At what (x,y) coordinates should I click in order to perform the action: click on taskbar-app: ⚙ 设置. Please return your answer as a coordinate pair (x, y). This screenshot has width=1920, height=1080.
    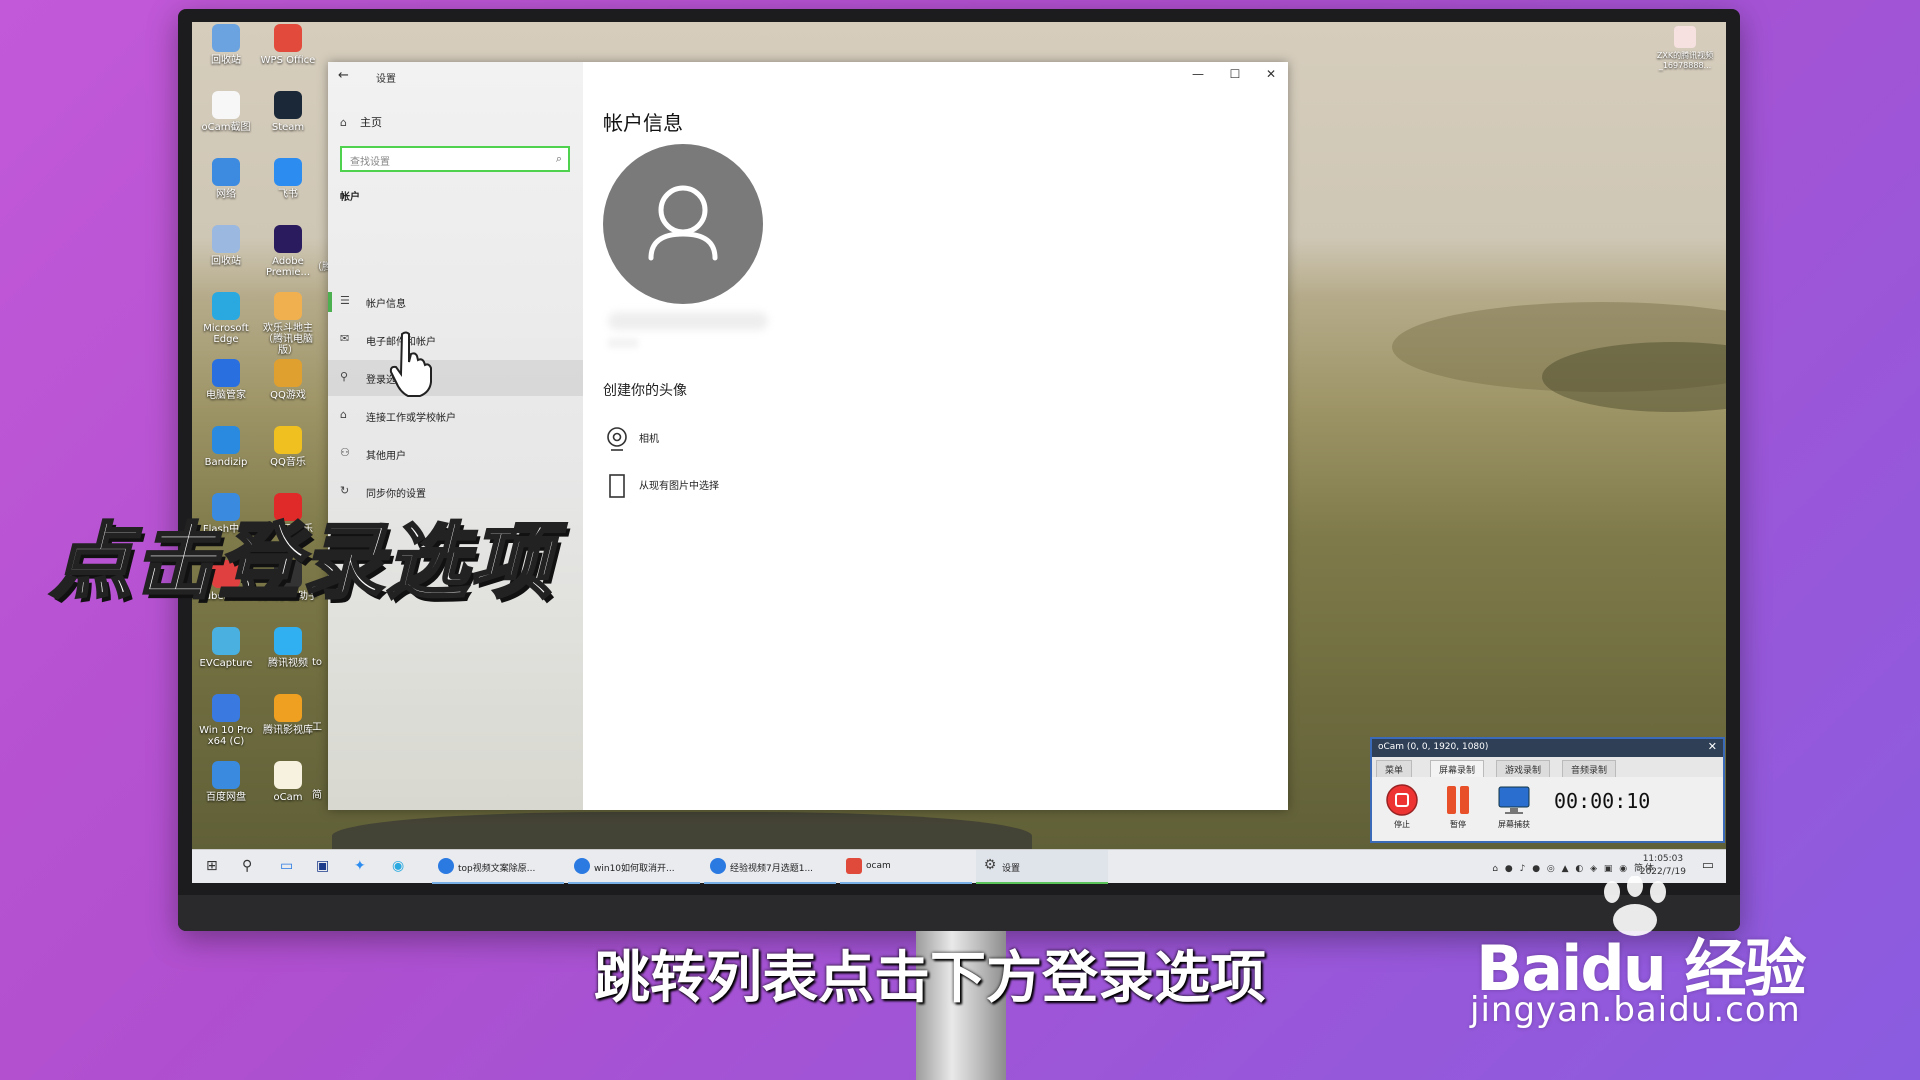
    Looking at the image, I should click on (1042, 867).